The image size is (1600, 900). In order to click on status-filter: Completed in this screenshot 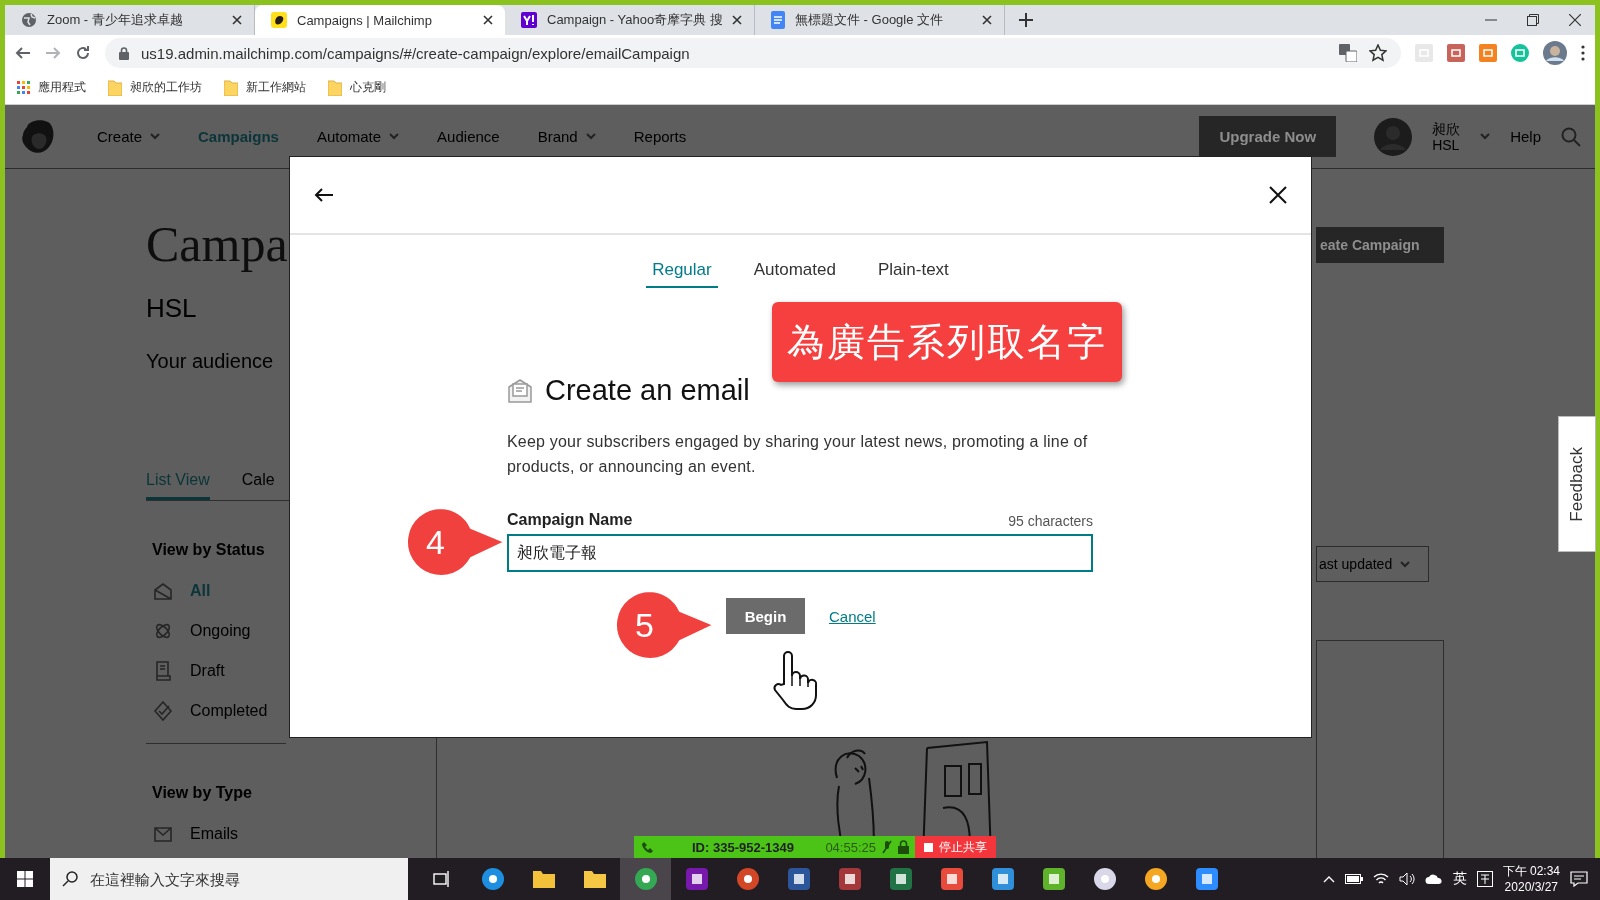, I will do `click(294, 711)`.